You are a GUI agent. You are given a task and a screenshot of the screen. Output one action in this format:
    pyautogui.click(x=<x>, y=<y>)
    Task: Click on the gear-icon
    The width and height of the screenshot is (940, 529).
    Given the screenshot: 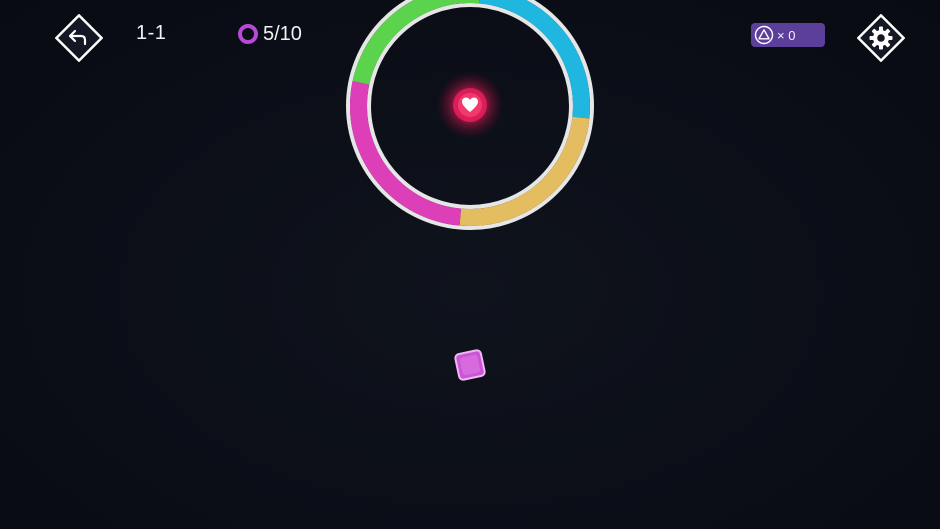 What is the action you would take?
    pyautogui.click(x=881, y=38)
    